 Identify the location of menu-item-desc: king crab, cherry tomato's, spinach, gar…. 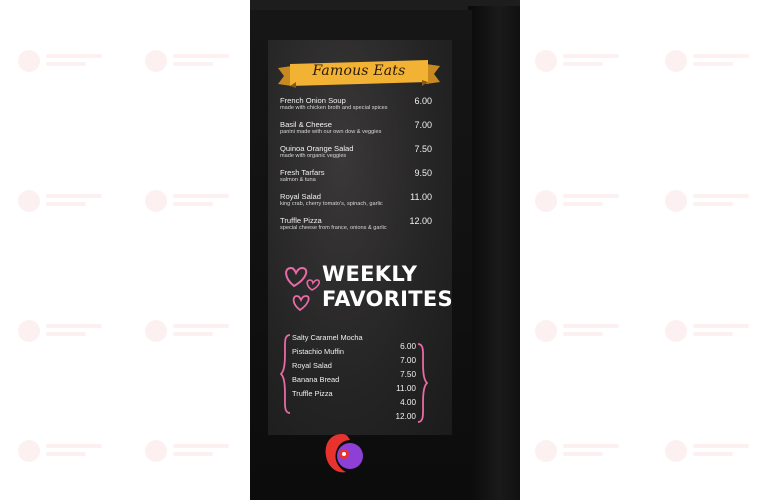
(331, 204).